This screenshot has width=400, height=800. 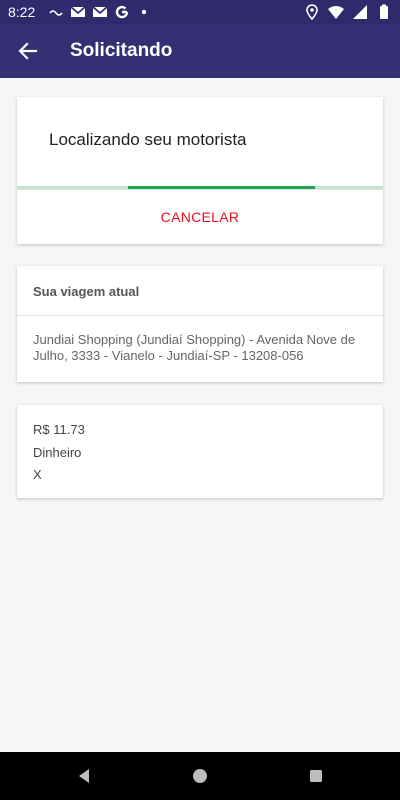 I want to click on arrow-left-icon, so click(x=28, y=51).